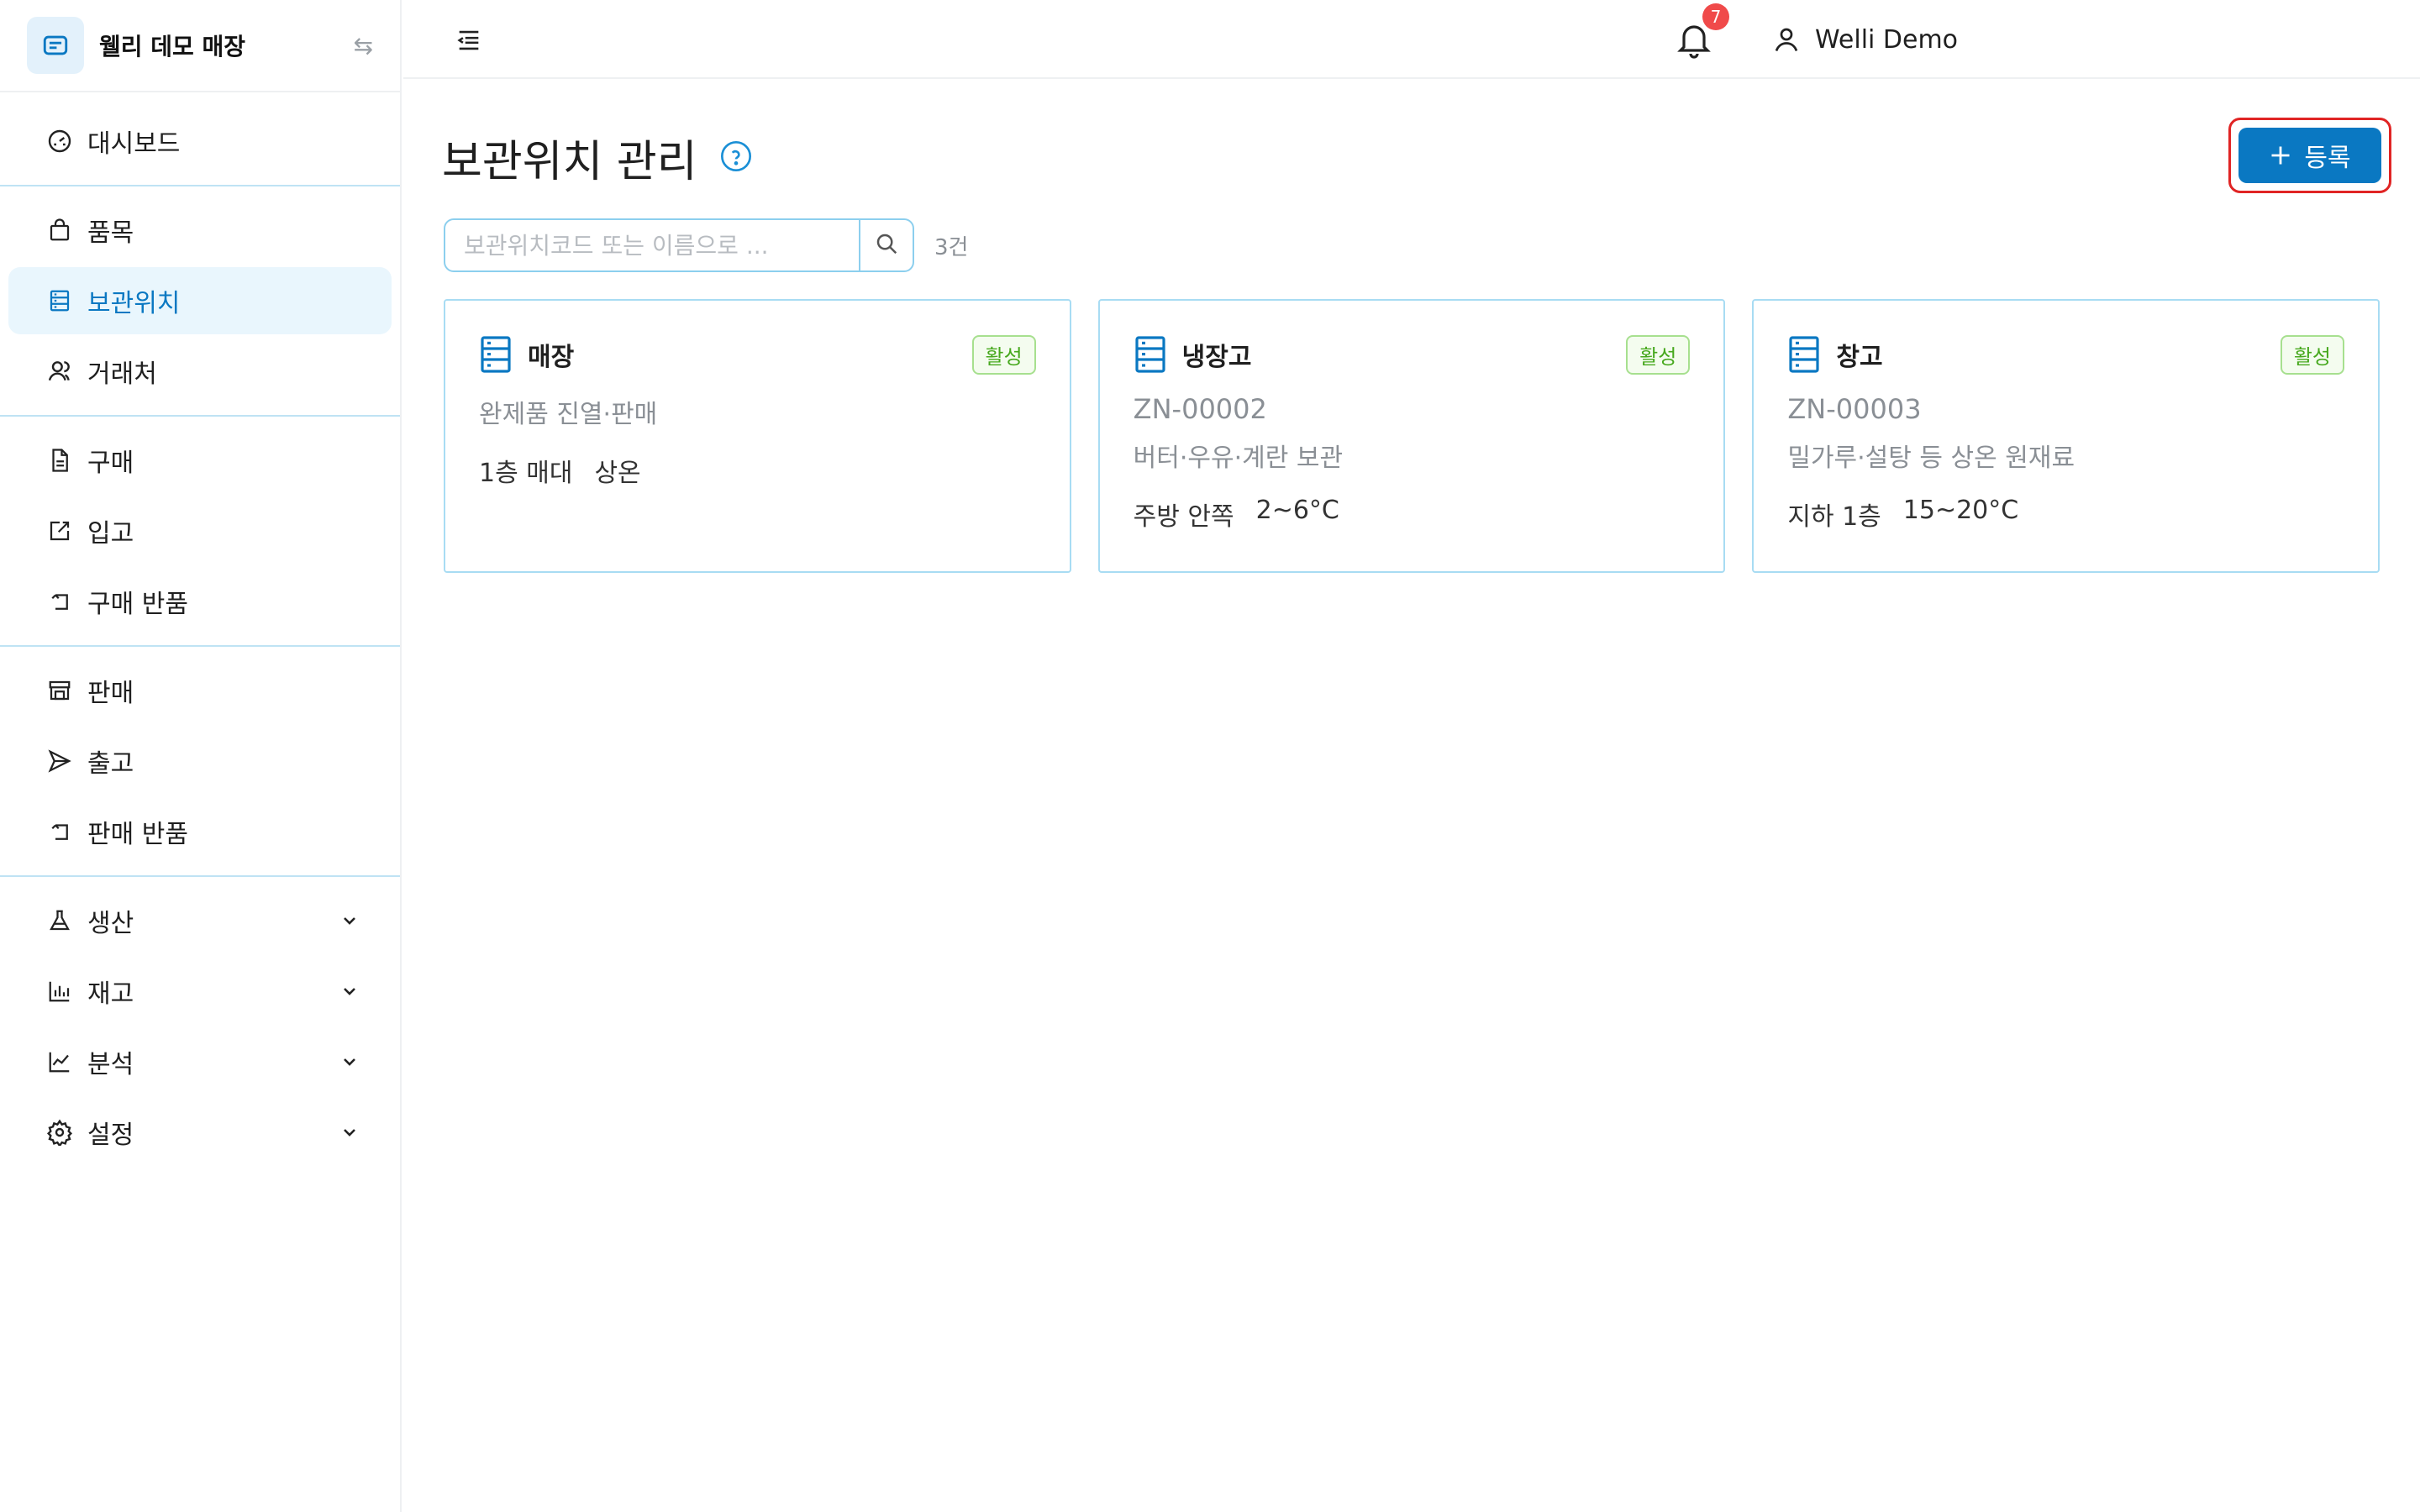 This screenshot has width=2420, height=1512. What do you see at coordinates (1855, 409) in the screenshot?
I see `location-code: ZN-00003` at bounding box center [1855, 409].